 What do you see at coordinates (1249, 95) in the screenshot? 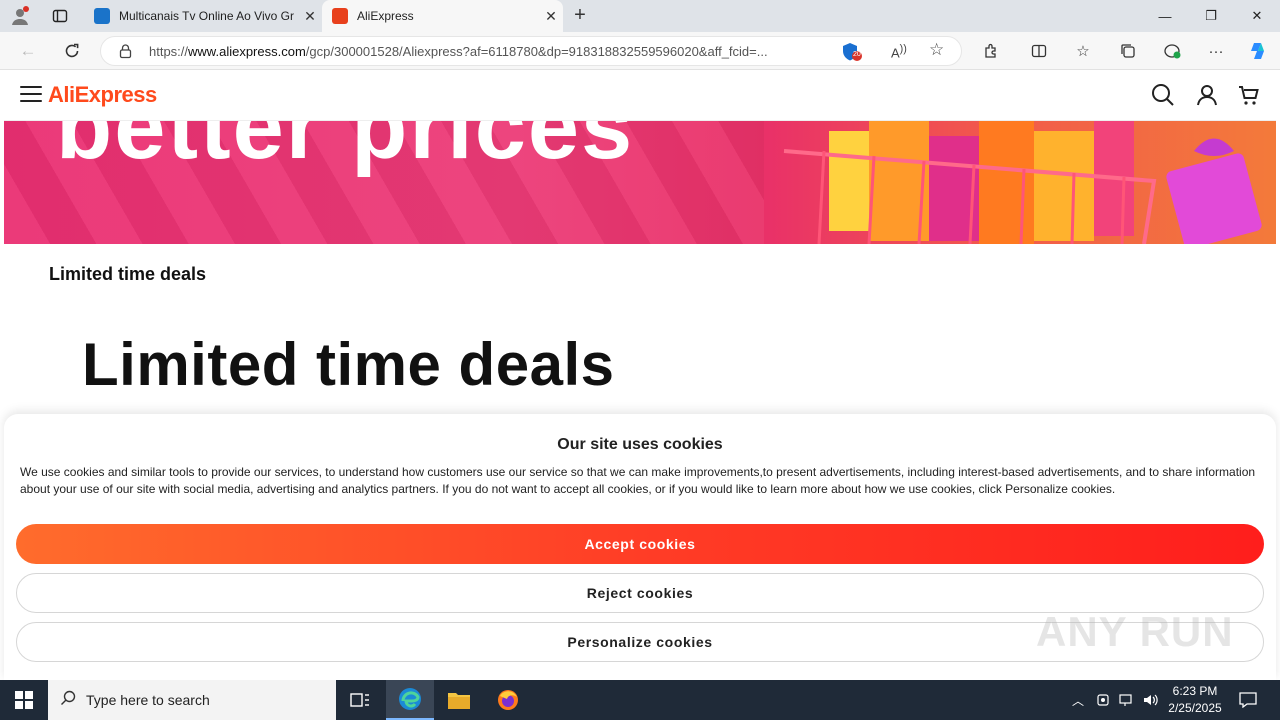
I see `cart-icon` at bounding box center [1249, 95].